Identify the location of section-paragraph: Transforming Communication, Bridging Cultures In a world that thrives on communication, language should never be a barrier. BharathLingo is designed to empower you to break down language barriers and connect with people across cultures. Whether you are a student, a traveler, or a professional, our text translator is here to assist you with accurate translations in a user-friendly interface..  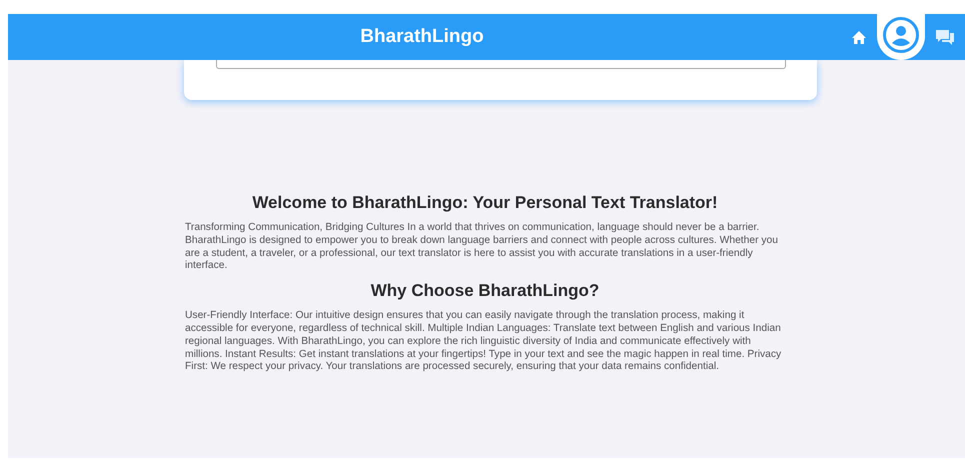
(482, 248).